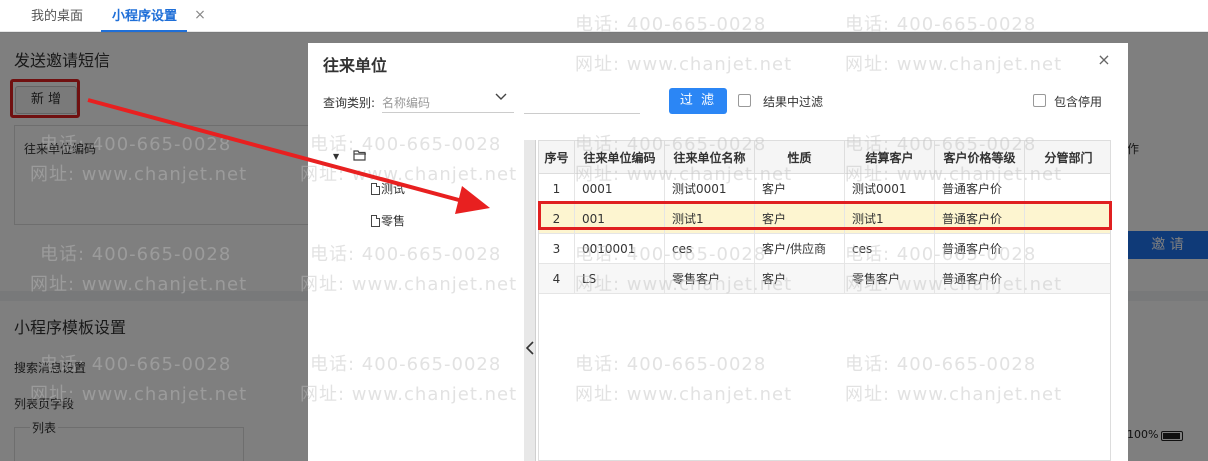  What do you see at coordinates (530, 300) in the screenshot?
I see `panel-splitter` at bounding box center [530, 300].